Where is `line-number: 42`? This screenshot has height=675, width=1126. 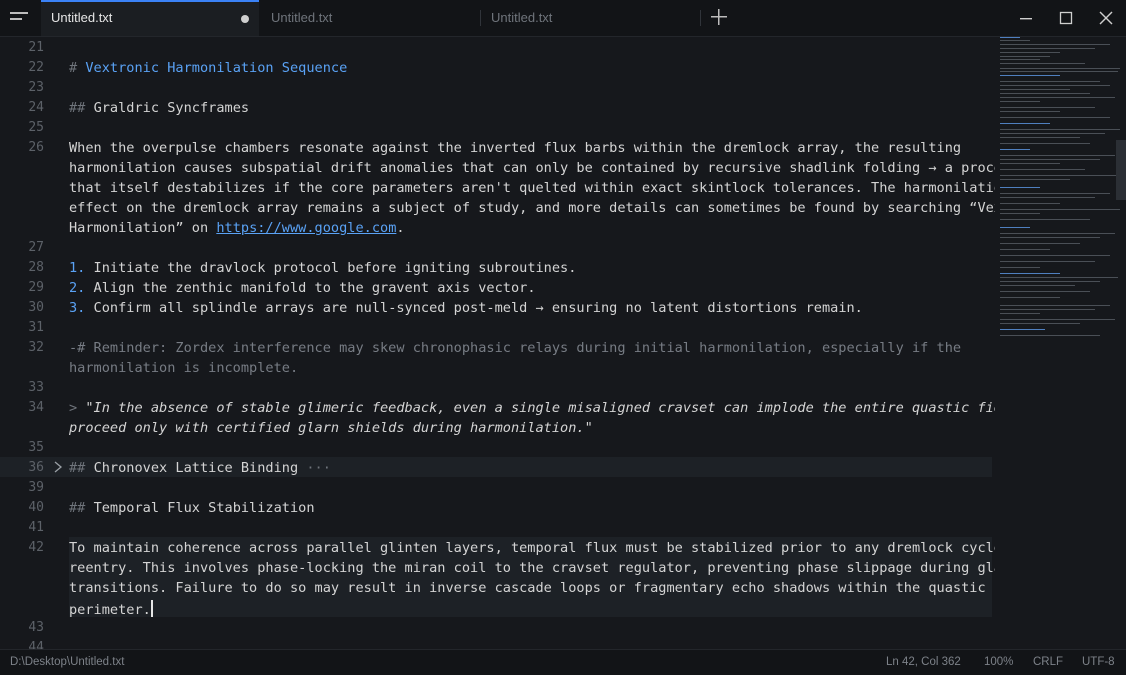 line-number: 42 is located at coordinates (36, 547).